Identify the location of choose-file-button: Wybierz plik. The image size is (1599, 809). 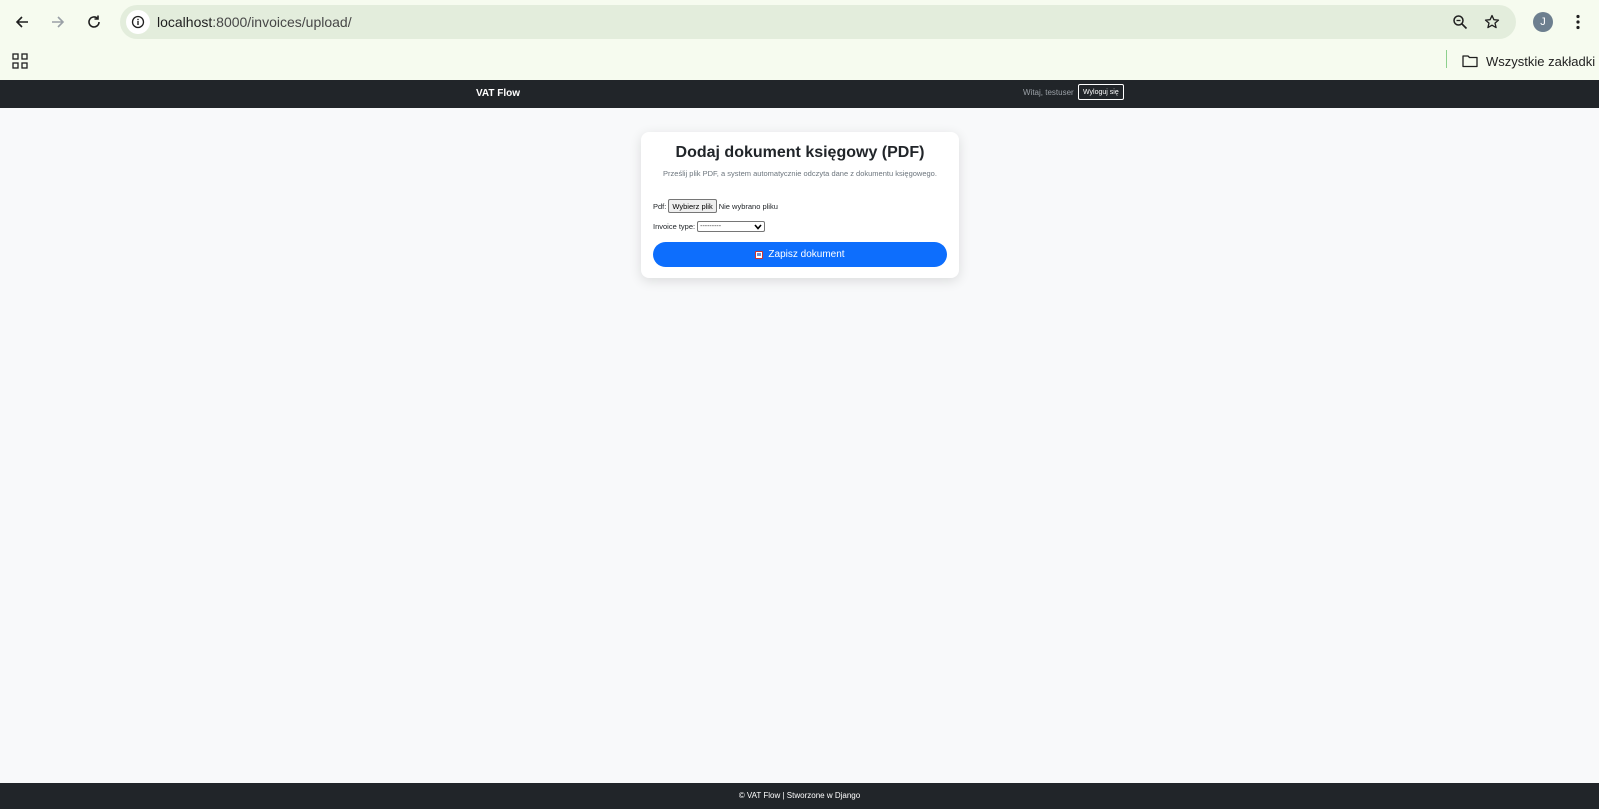
(692, 206).